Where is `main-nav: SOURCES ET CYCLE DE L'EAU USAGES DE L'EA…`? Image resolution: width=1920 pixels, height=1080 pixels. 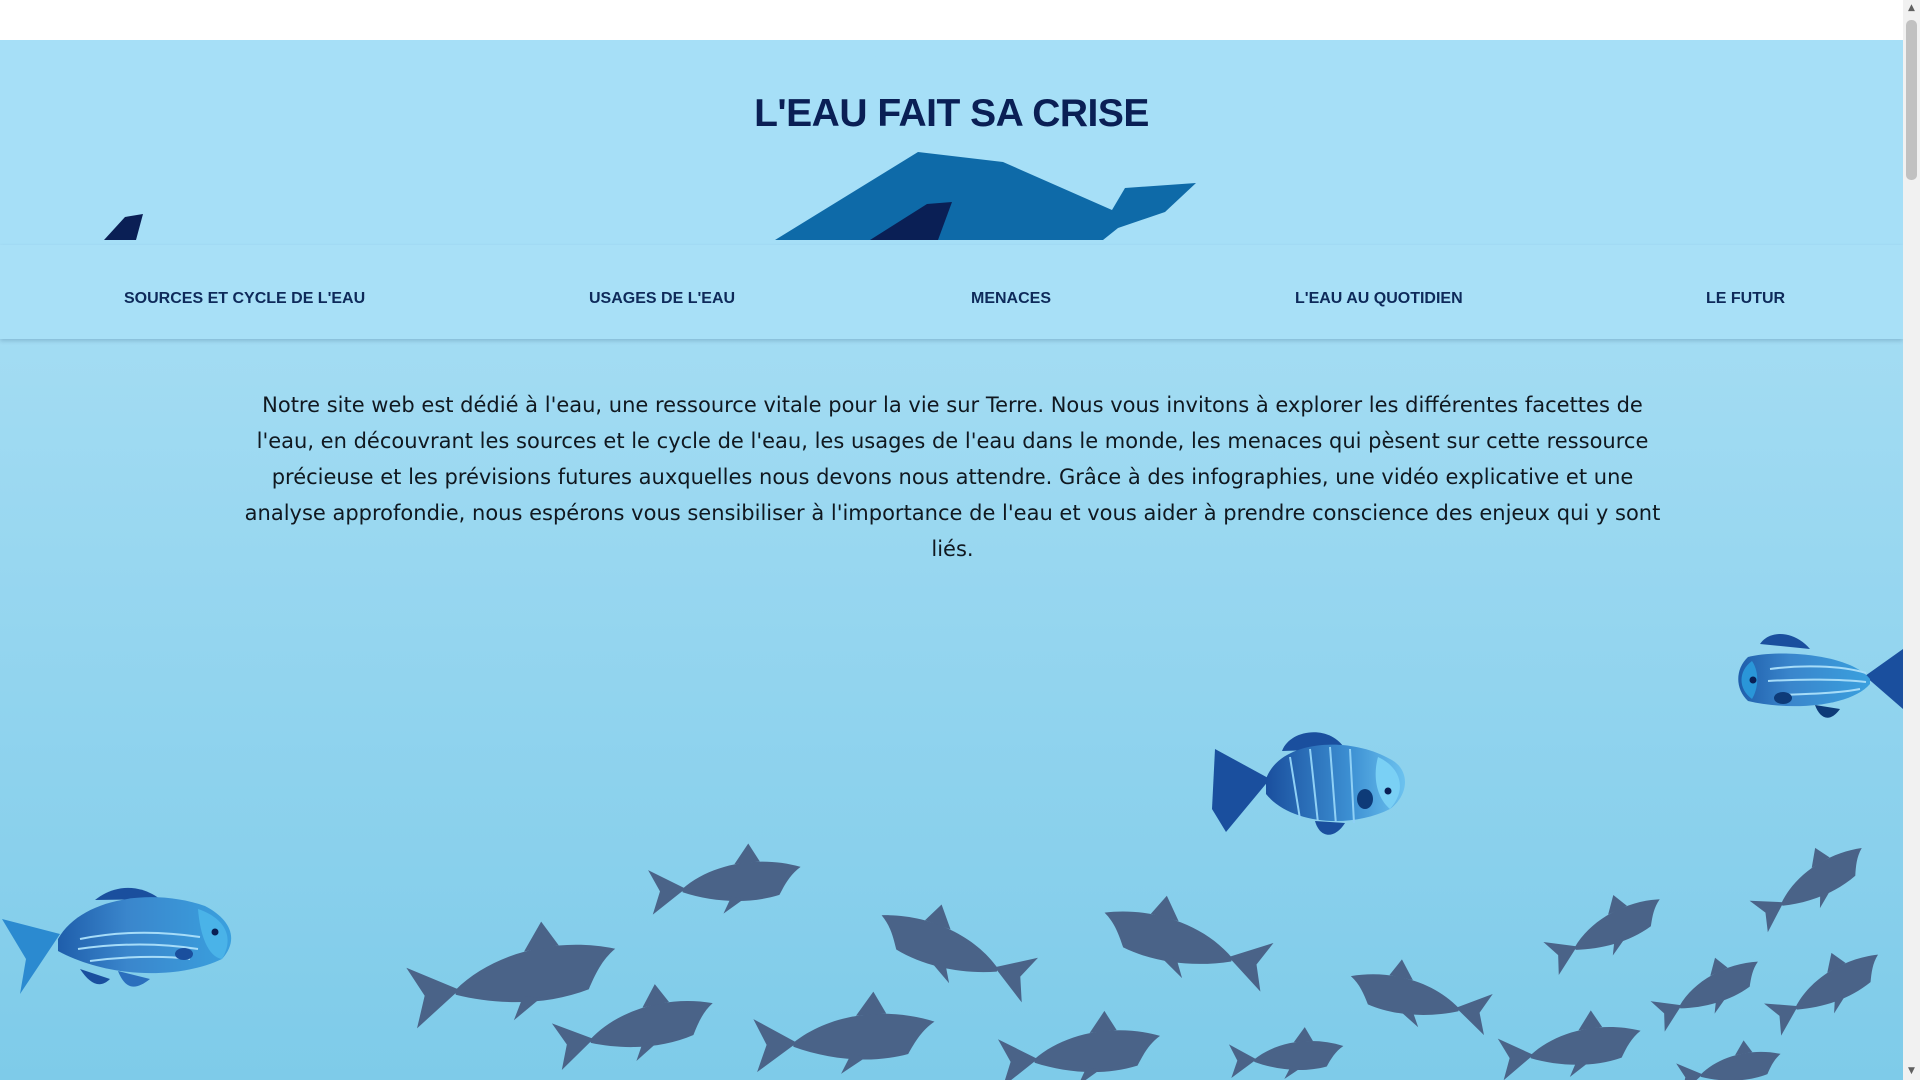 main-nav: SOURCES ET CYCLE DE L'EAU USAGES DE L'EA… is located at coordinates (951, 292).